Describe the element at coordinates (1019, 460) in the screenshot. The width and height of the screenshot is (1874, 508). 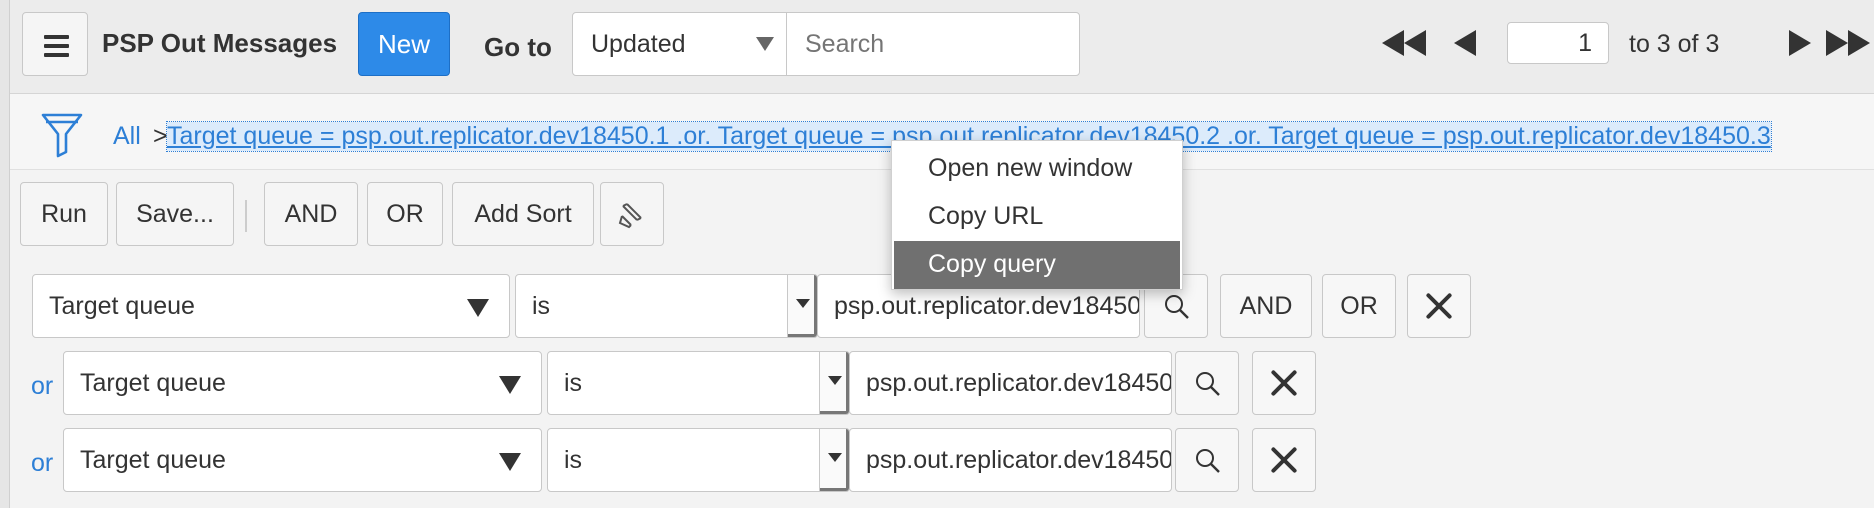
I see `value-input-text: psp.out.replicator.dev18450.3` at that location.